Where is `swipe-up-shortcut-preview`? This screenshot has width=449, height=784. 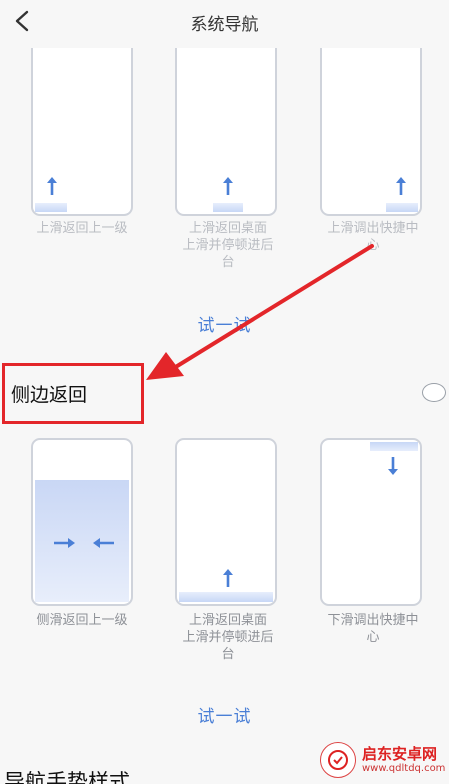 swipe-up-shortcut-preview is located at coordinates (371, 132).